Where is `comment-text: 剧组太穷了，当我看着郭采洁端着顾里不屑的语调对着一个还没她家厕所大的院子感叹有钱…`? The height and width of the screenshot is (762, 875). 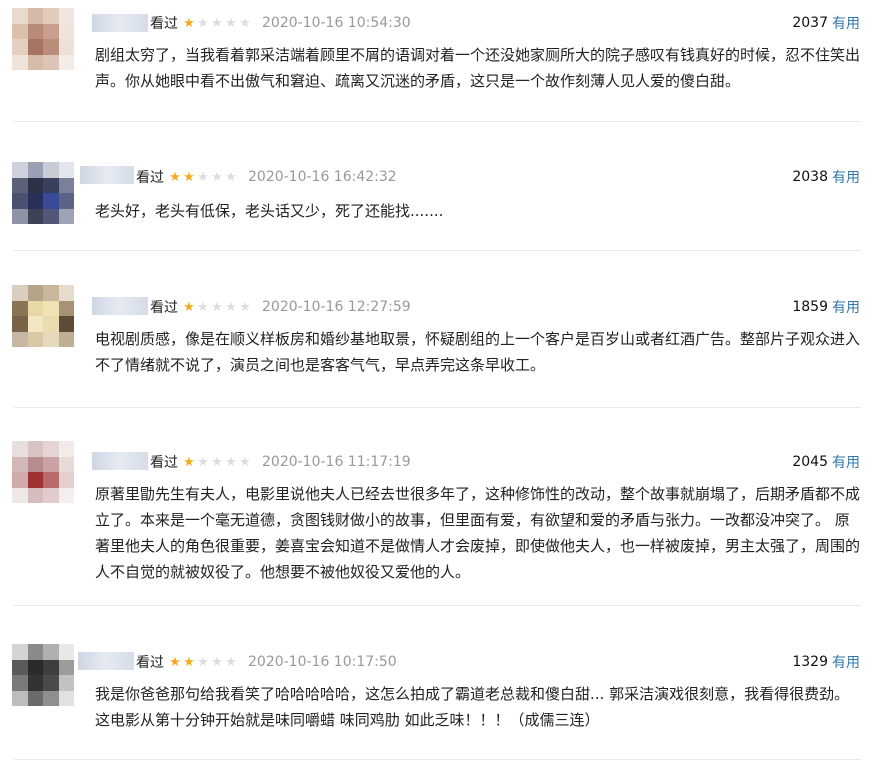
comment-text: 剧组太穷了，当我看着郭采洁端着顾里不屑的语调对着一个还没她家厕所大的院子感叹有钱… is located at coordinates (478, 68).